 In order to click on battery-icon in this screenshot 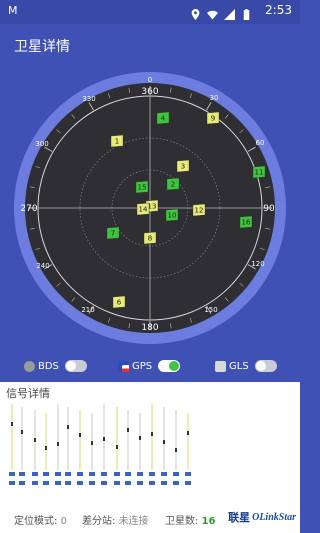, I will do `click(246, 12)`.